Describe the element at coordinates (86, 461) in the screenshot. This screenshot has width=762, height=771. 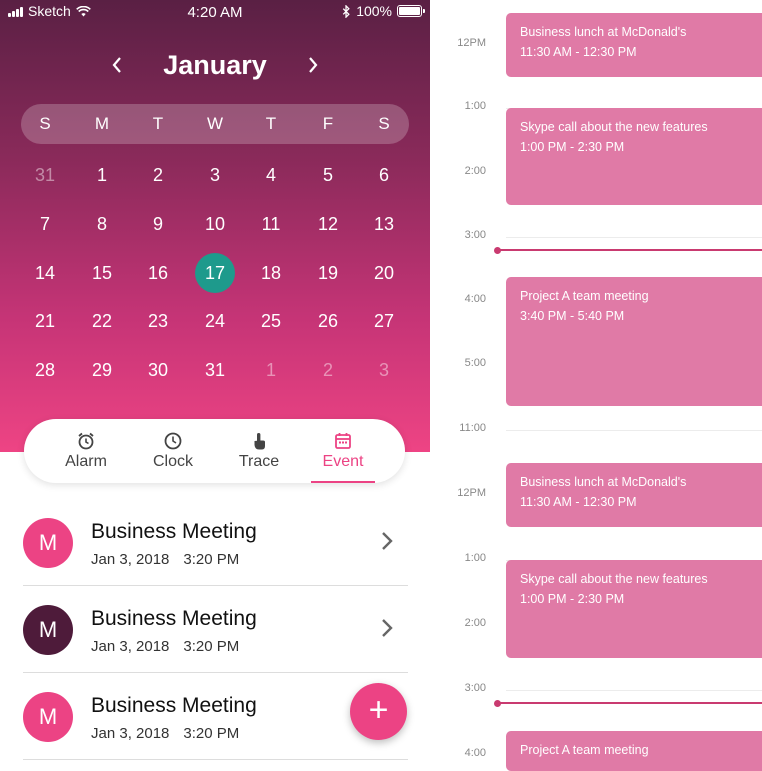
I see `tab-label: Alarm` at that location.